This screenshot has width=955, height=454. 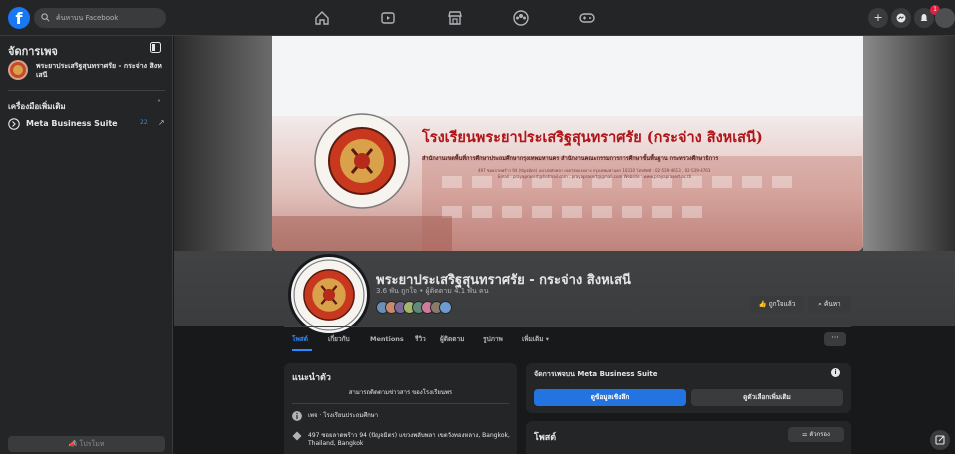 I want to click on page-stats: 3.6 พัน ถูกใจ • ผู้ติดตาม 4.1 พัน คน, so click(x=432, y=291).